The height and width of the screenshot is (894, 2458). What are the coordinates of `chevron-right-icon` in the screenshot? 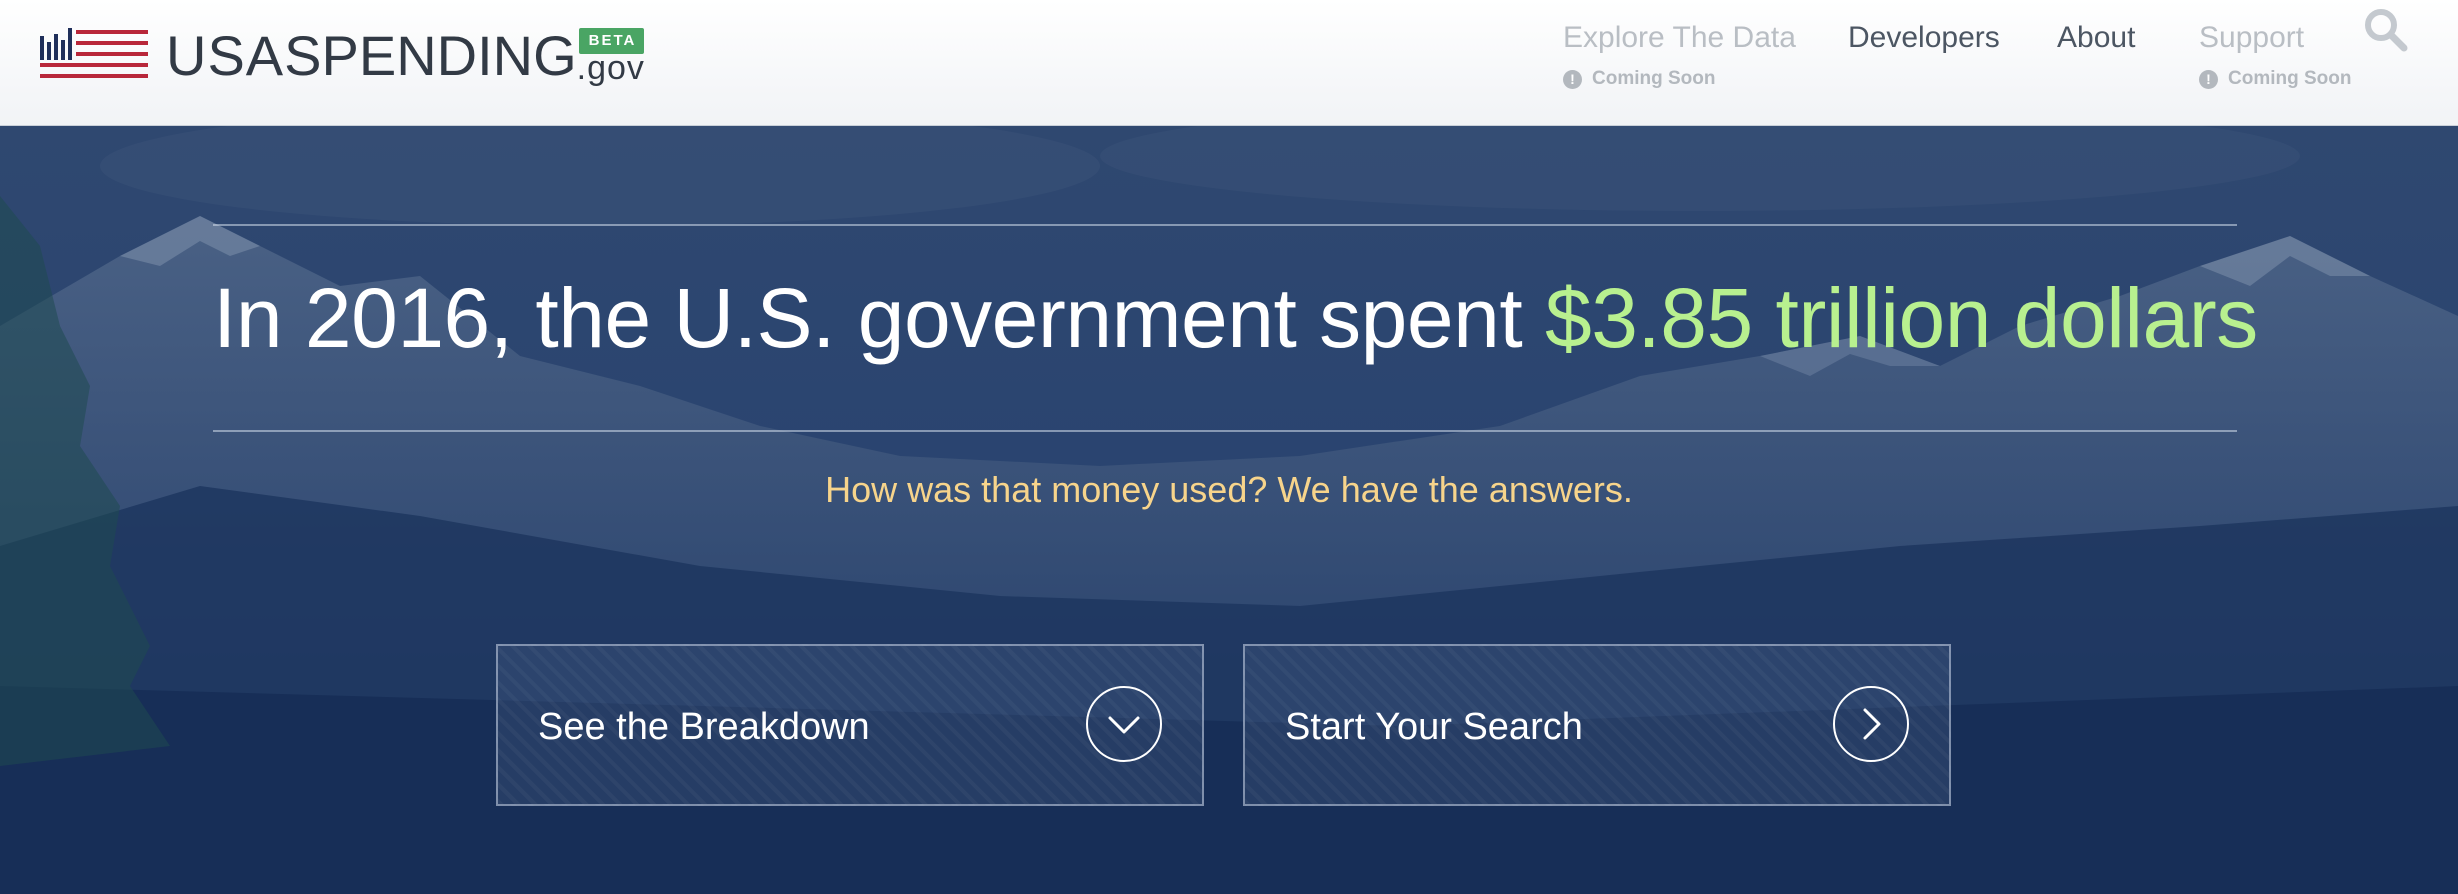 It's located at (1871, 724).